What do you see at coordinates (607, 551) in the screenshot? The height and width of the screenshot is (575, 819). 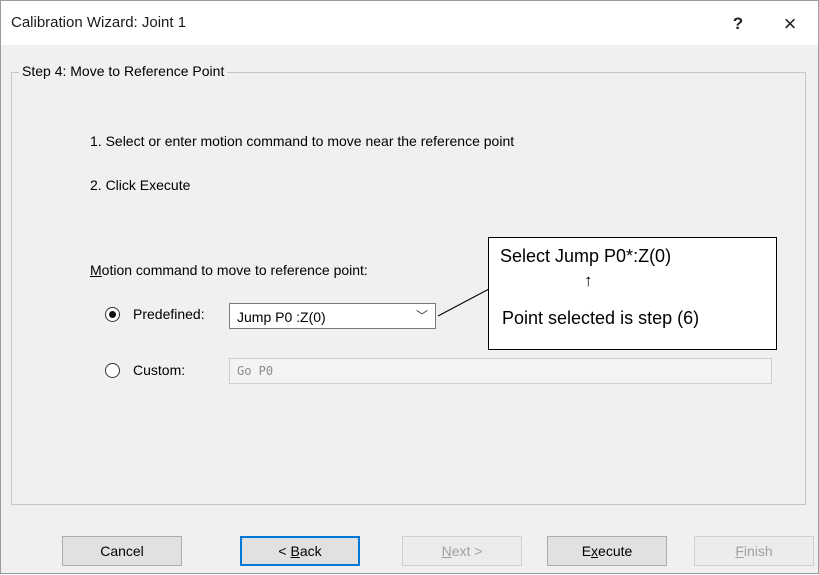 I see `execute-button: Execute` at bounding box center [607, 551].